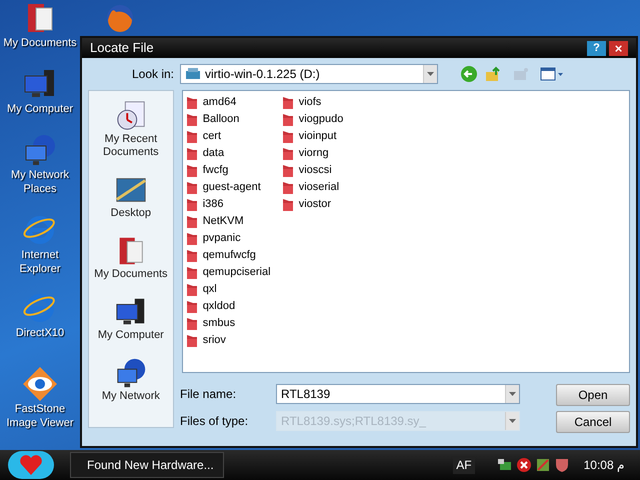  Describe the element at coordinates (215, 170) in the screenshot. I see `folder-name: fwcfg` at that location.